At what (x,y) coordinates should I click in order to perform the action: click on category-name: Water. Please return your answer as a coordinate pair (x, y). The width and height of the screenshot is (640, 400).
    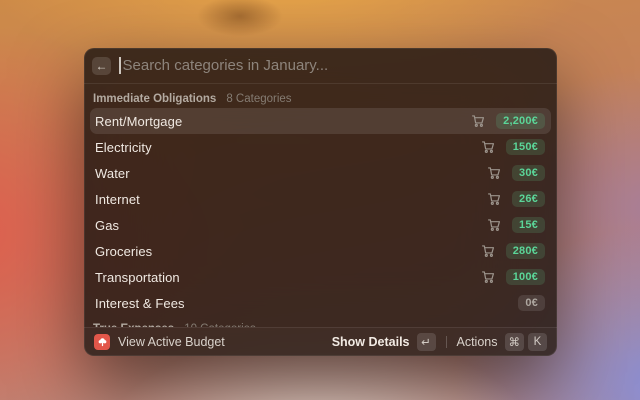
    Looking at the image, I should click on (112, 173).